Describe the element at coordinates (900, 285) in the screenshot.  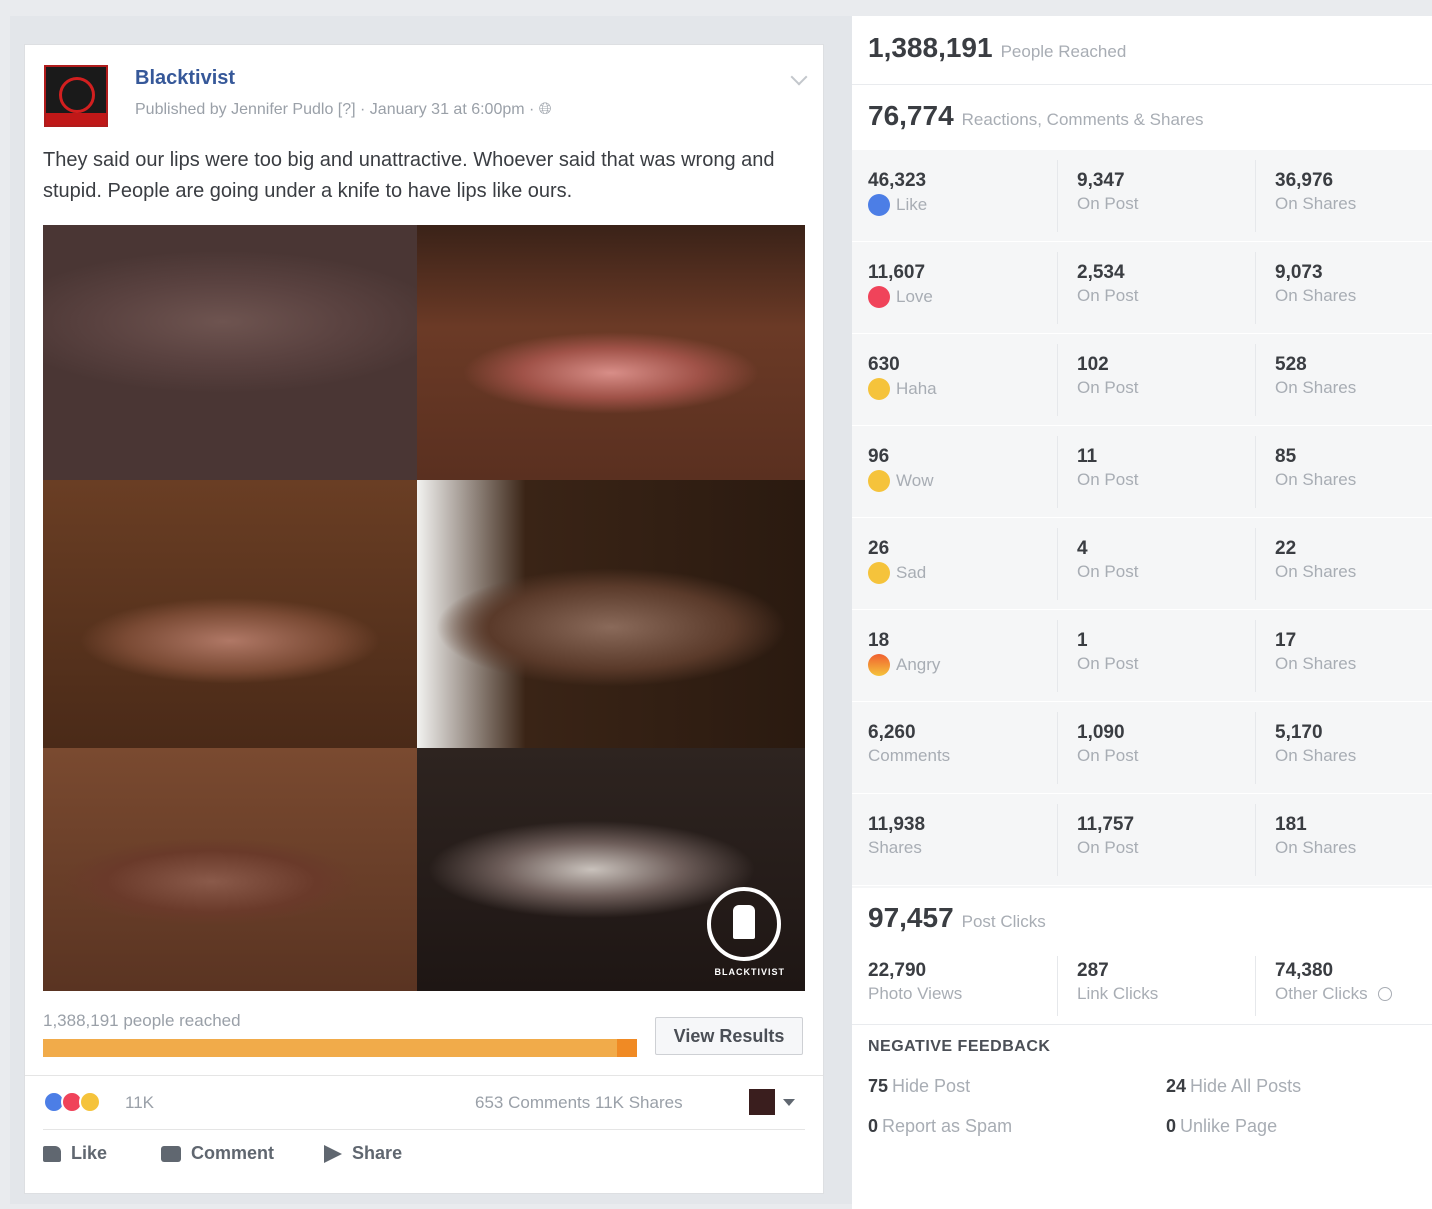
I see `total-cell: 11,607 Love` at that location.